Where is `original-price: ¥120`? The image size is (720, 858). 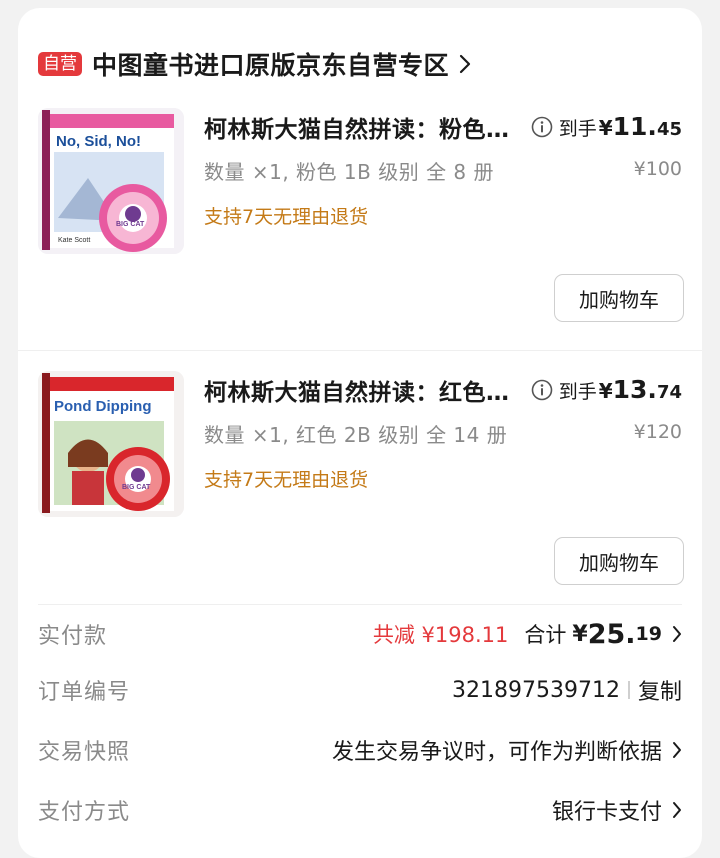
original-price: ¥120 is located at coordinates (657, 432).